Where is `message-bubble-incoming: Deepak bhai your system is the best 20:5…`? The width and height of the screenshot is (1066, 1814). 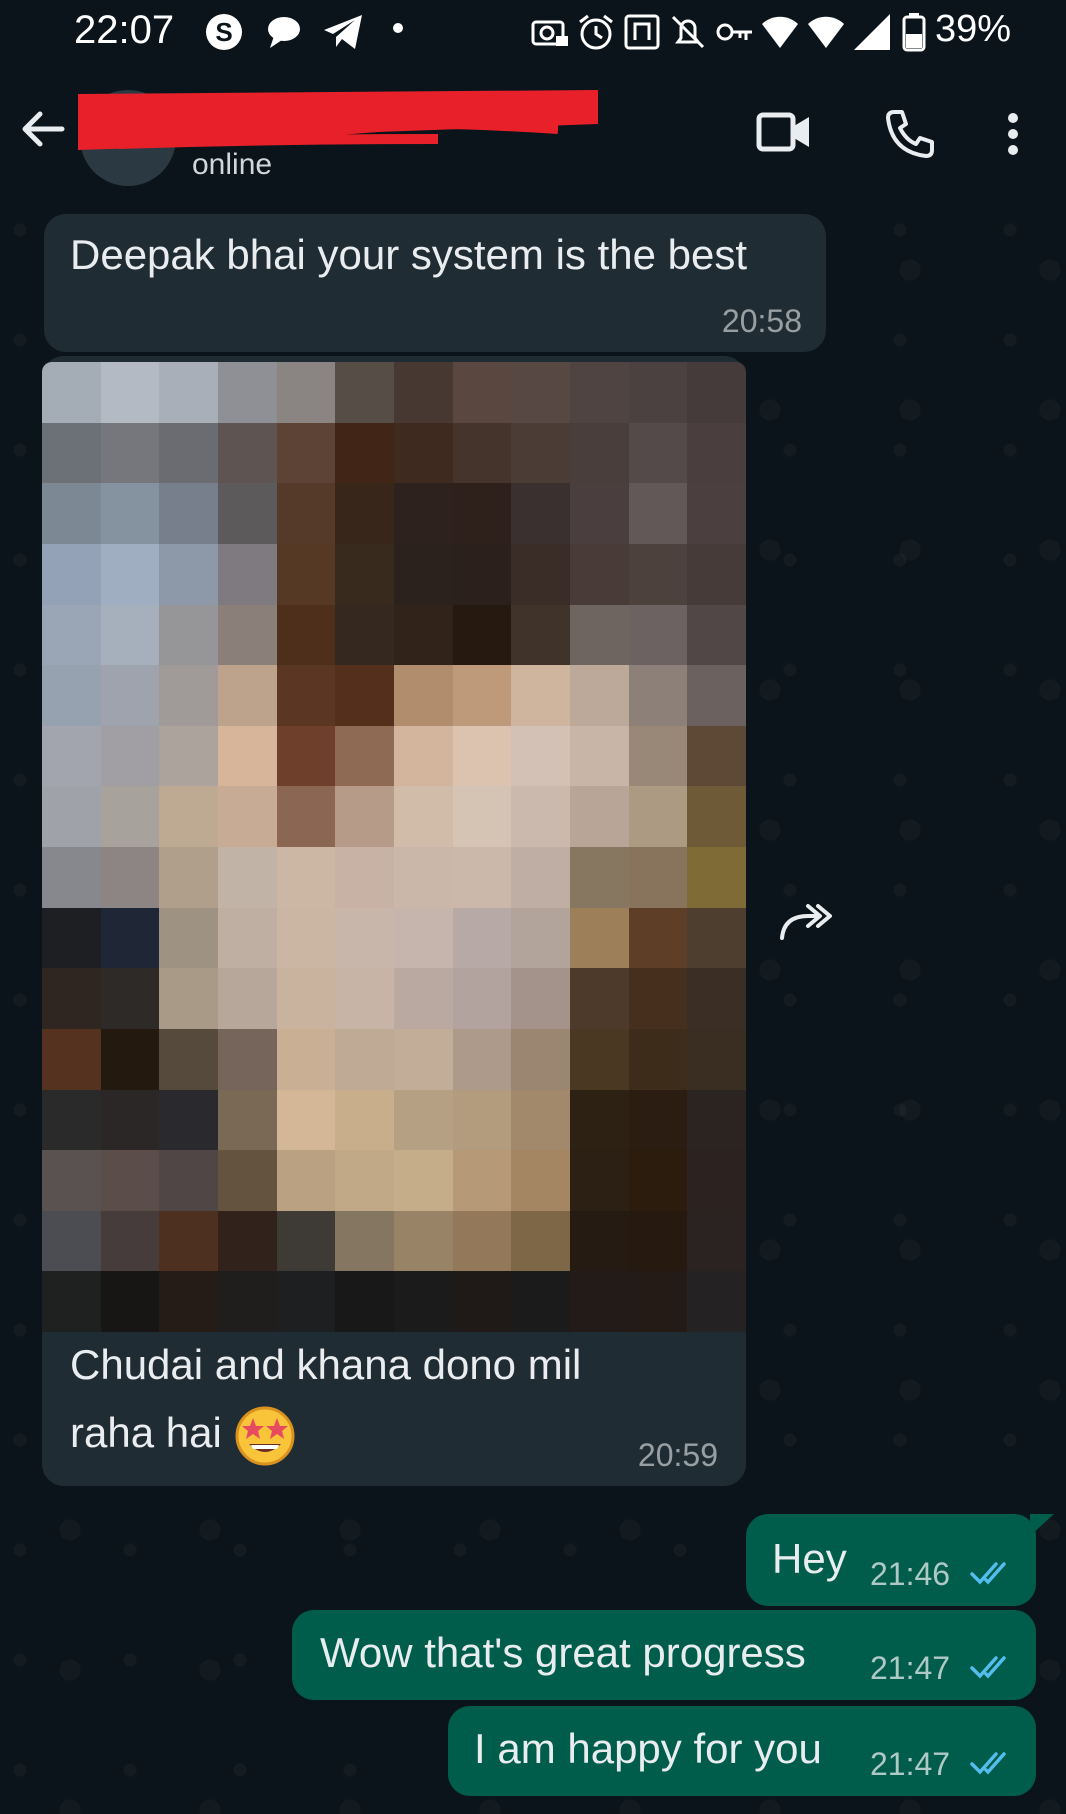 message-bubble-incoming: Deepak bhai your system is the best 20:5… is located at coordinates (435, 283).